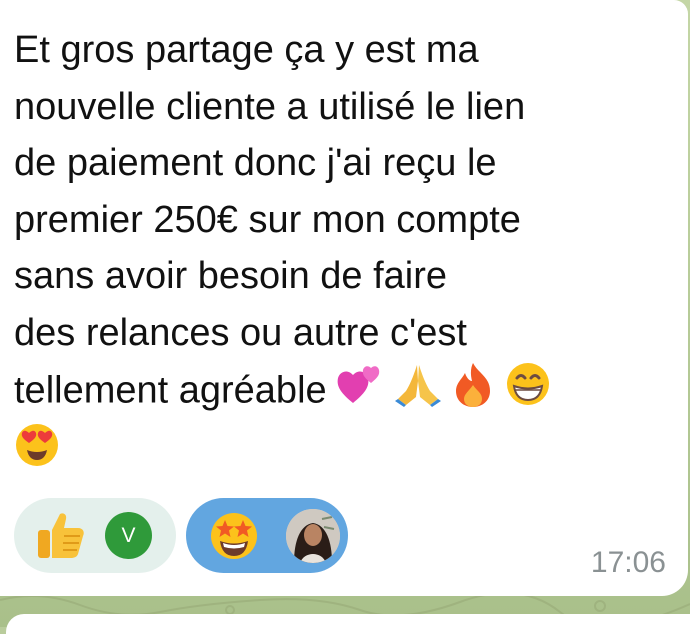 The height and width of the screenshot is (634, 690). I want to click on message-line: sans avoir besoin de faire, so click(231, 276).